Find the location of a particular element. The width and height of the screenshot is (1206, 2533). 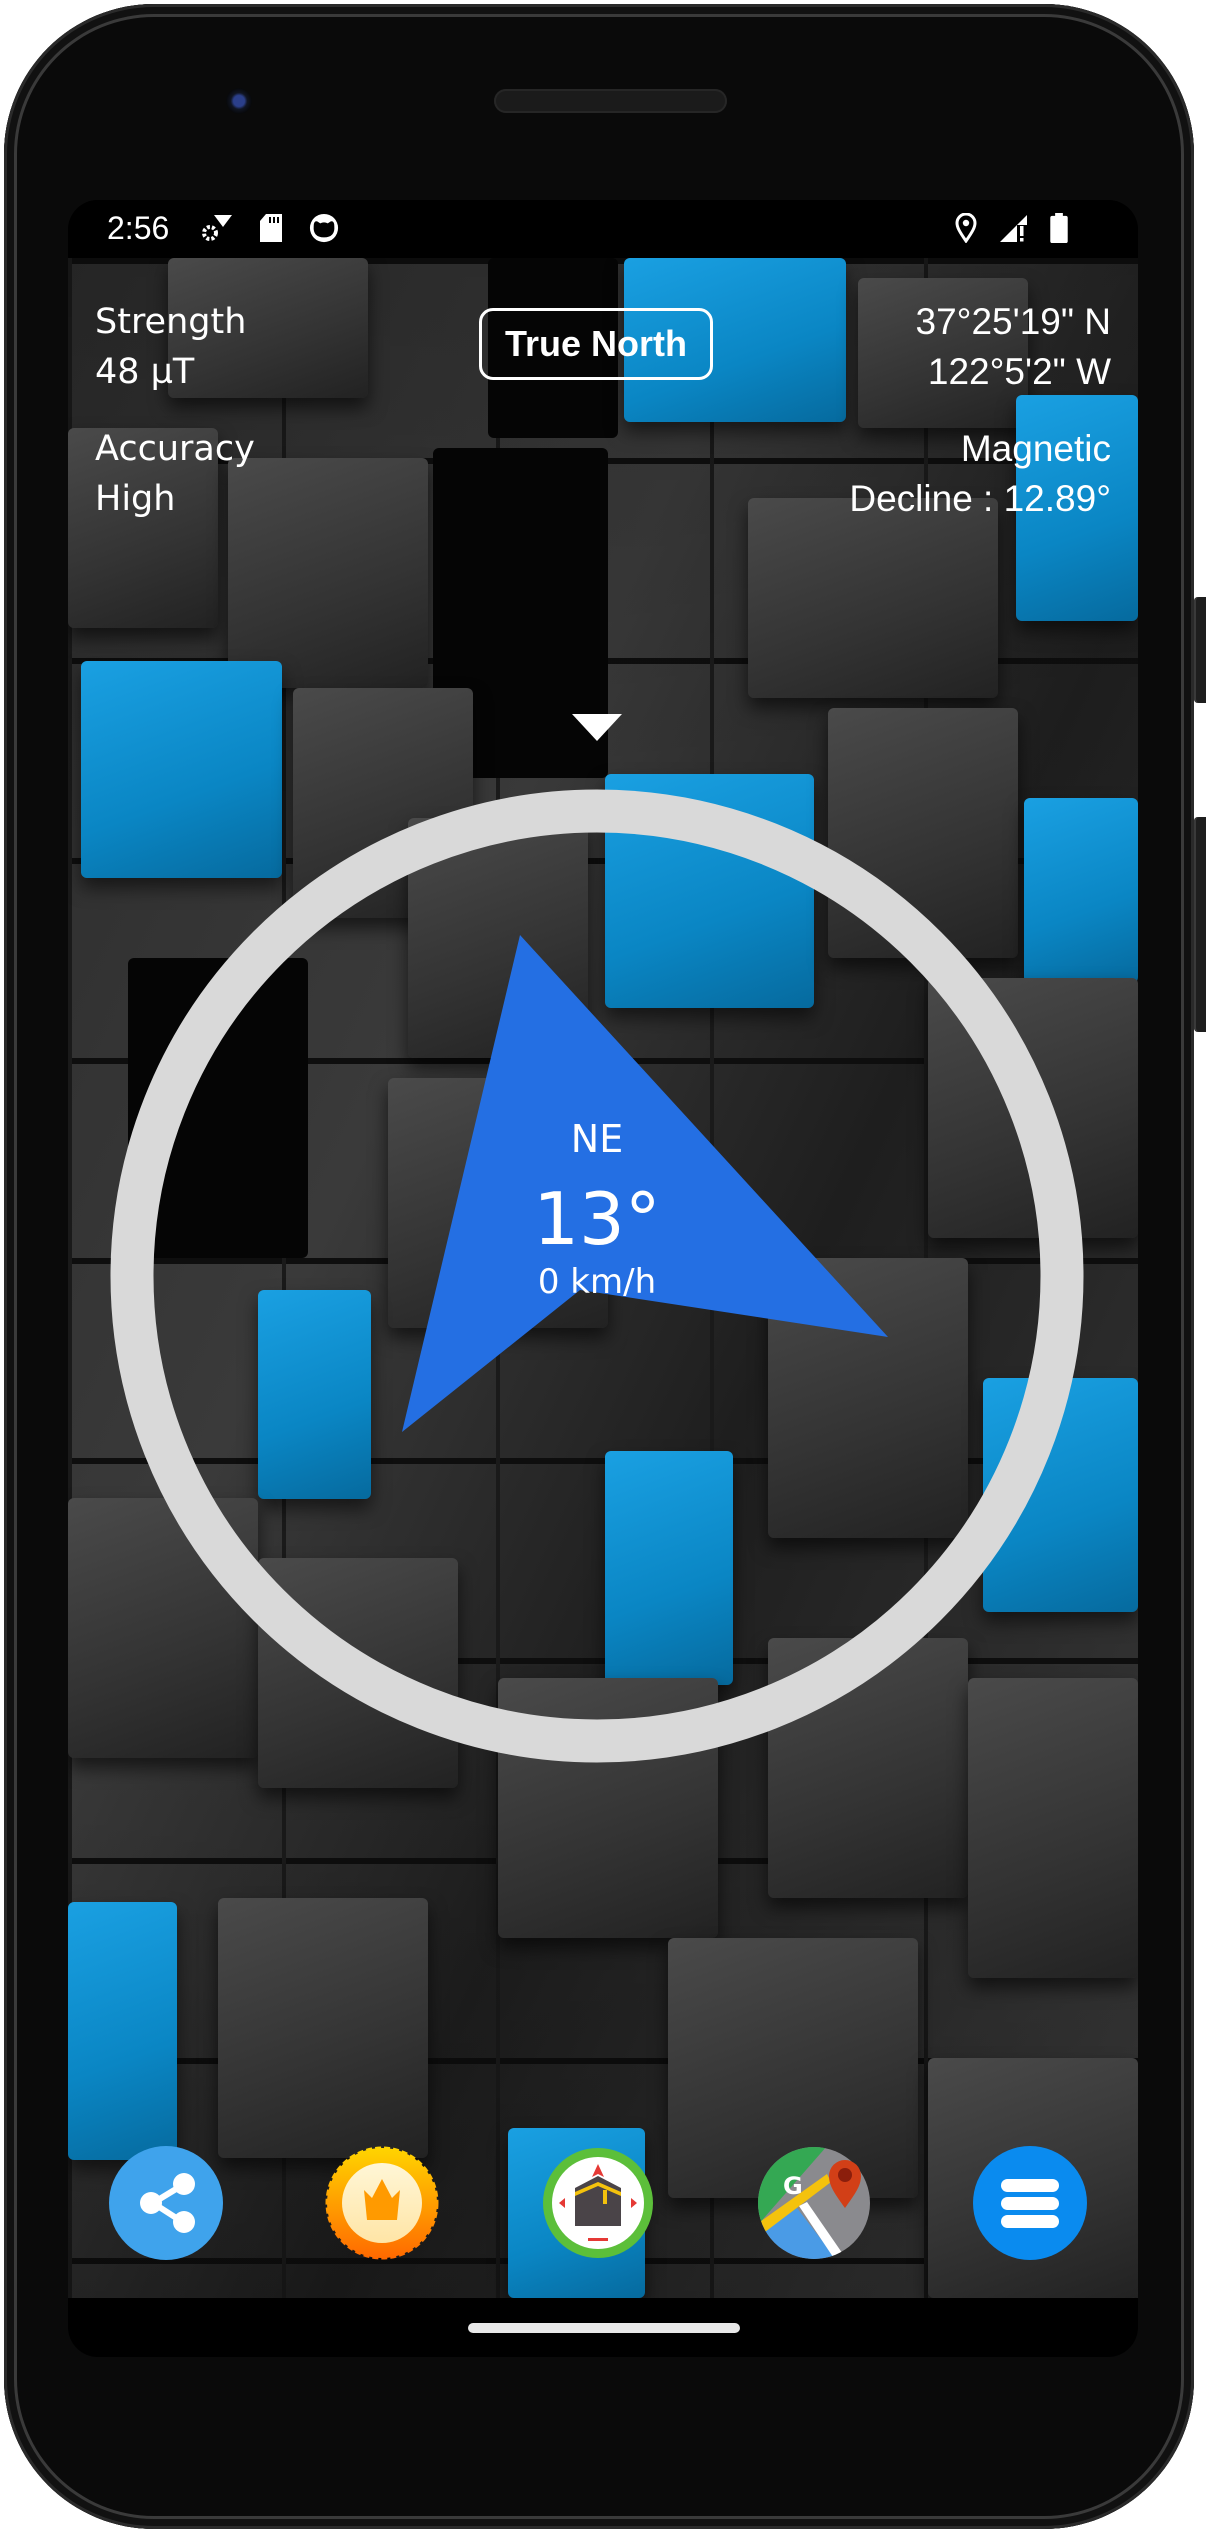

share-icon is located at coordinates (167, 2203).